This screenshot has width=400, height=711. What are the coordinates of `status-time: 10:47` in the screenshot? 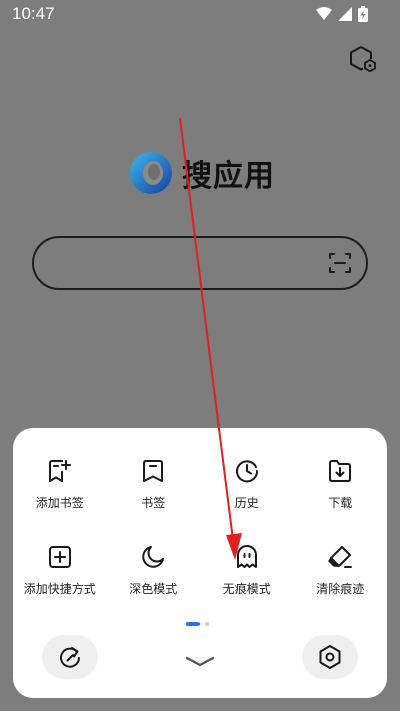 It's located at (33, 13).